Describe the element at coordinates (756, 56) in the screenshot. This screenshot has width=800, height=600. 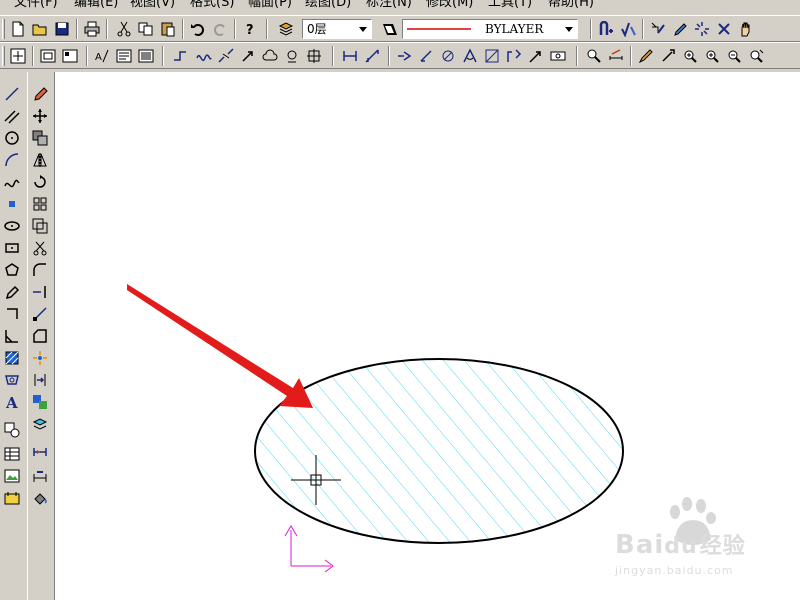
I see `zoom-previous-icon` at that location.